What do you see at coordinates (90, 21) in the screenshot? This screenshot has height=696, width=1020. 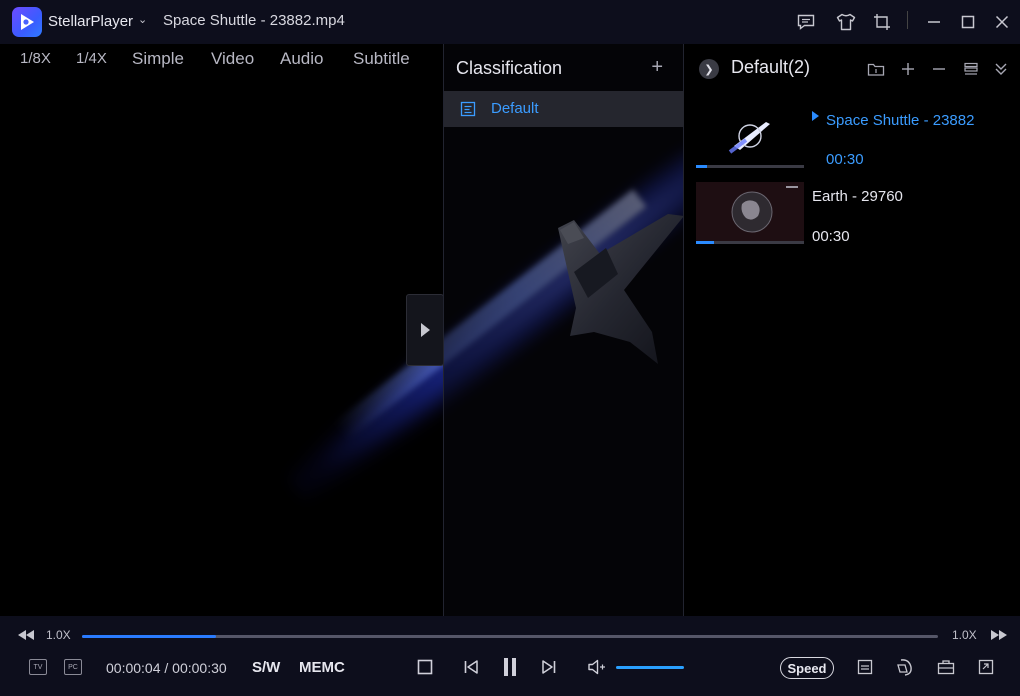 I see `app-name: StellarPlayer` at bounding box center [90, 21].